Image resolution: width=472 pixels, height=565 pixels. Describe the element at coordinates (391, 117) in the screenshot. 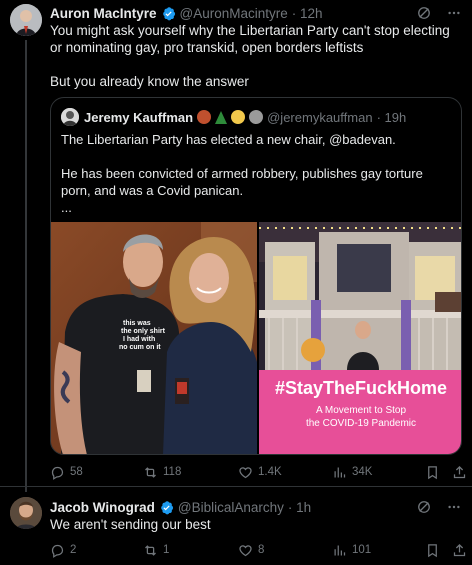

I see `quote-timestamp: · 19h` at that location.